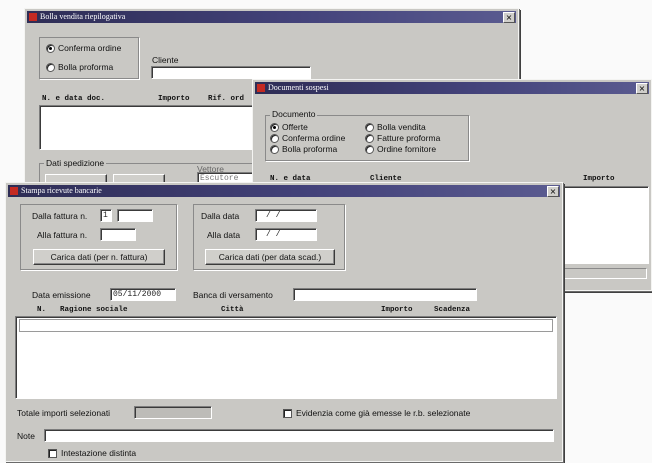 This screenshot has height=463, width=652. I want to click on radio-label: Offerte, so click(295, 127).